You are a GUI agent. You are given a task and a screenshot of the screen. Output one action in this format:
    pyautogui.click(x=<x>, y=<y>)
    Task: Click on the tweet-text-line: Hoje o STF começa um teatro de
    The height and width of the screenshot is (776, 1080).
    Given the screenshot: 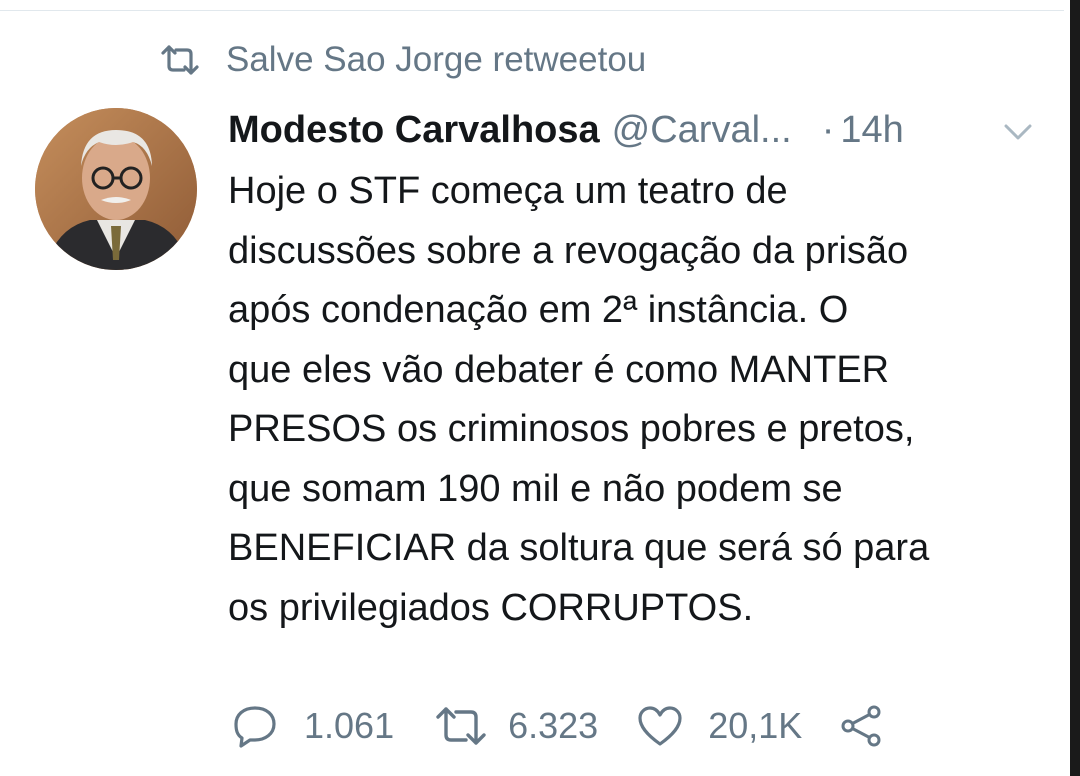 What is the action you would take?
    pyautogui.click(x=508, y=191)
    